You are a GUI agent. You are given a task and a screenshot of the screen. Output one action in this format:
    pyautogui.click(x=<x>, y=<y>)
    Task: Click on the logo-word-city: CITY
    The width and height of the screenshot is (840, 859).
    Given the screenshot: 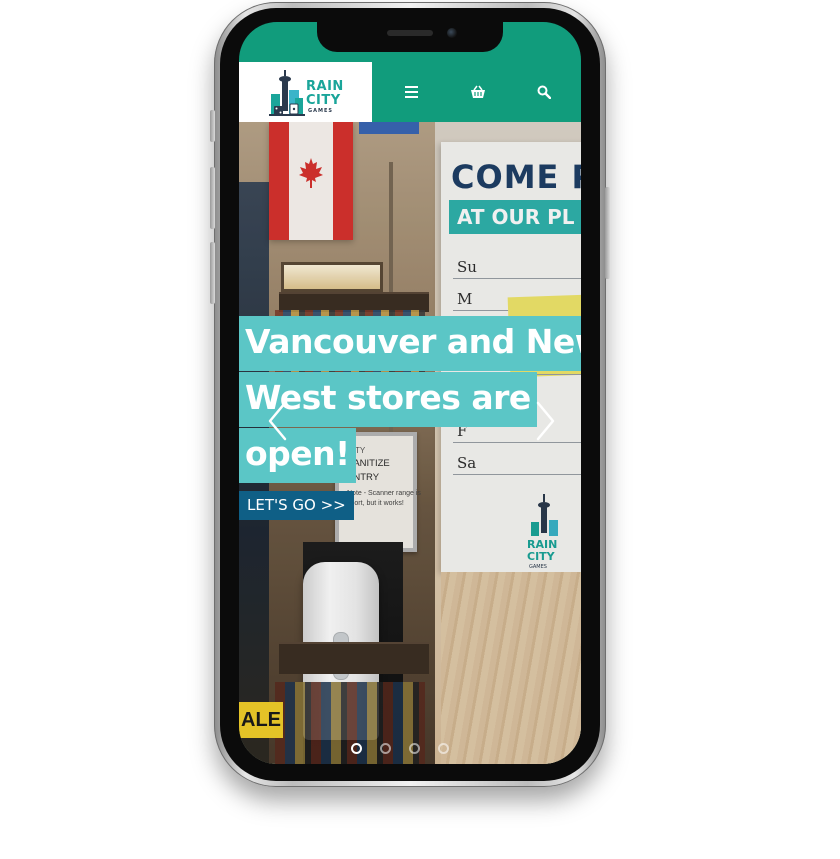 What is the action you would take?
    pyautogui.click(x=323, y=100)
    